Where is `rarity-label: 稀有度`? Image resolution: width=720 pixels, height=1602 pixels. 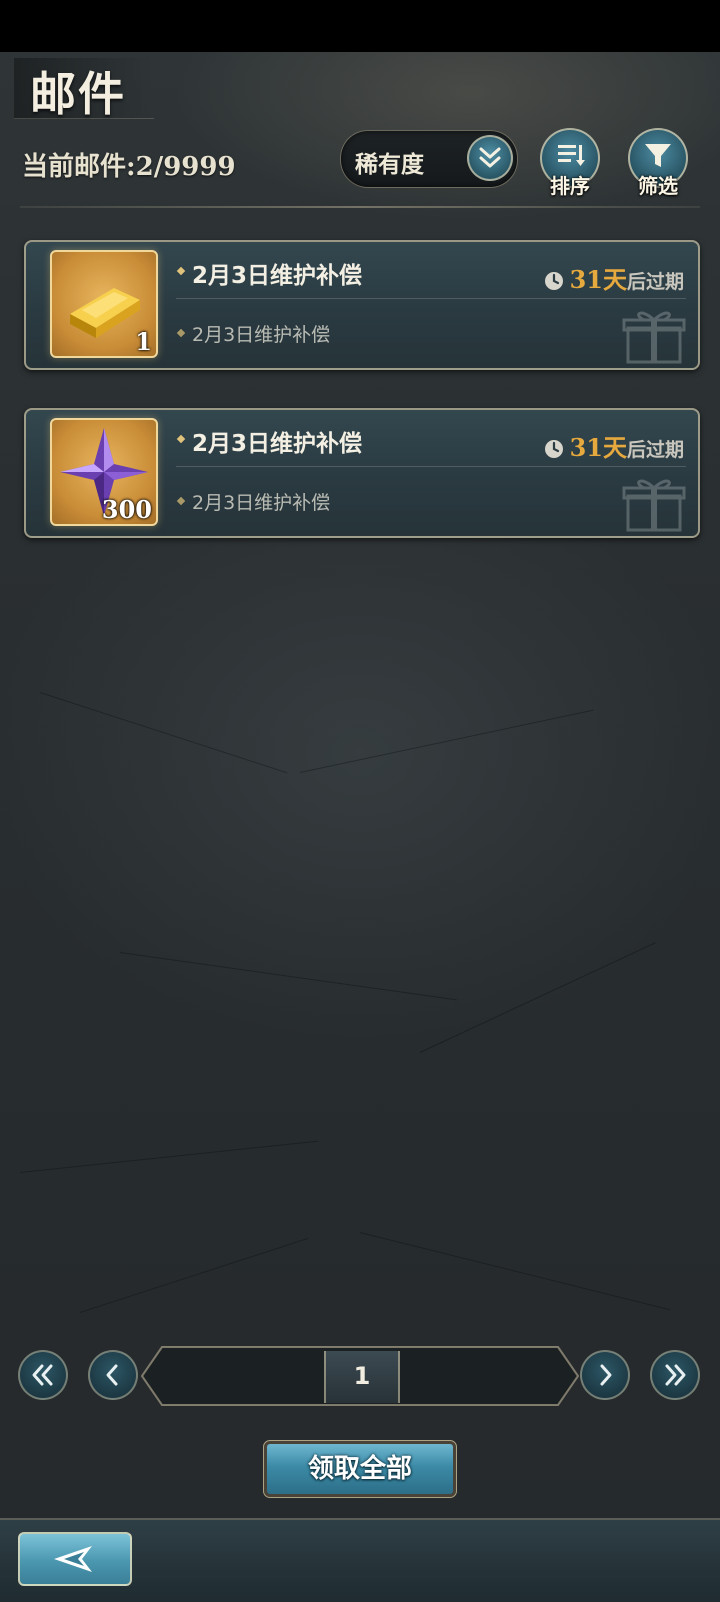
rarity-label: 稀有度 is located at coordinates (389, 165).